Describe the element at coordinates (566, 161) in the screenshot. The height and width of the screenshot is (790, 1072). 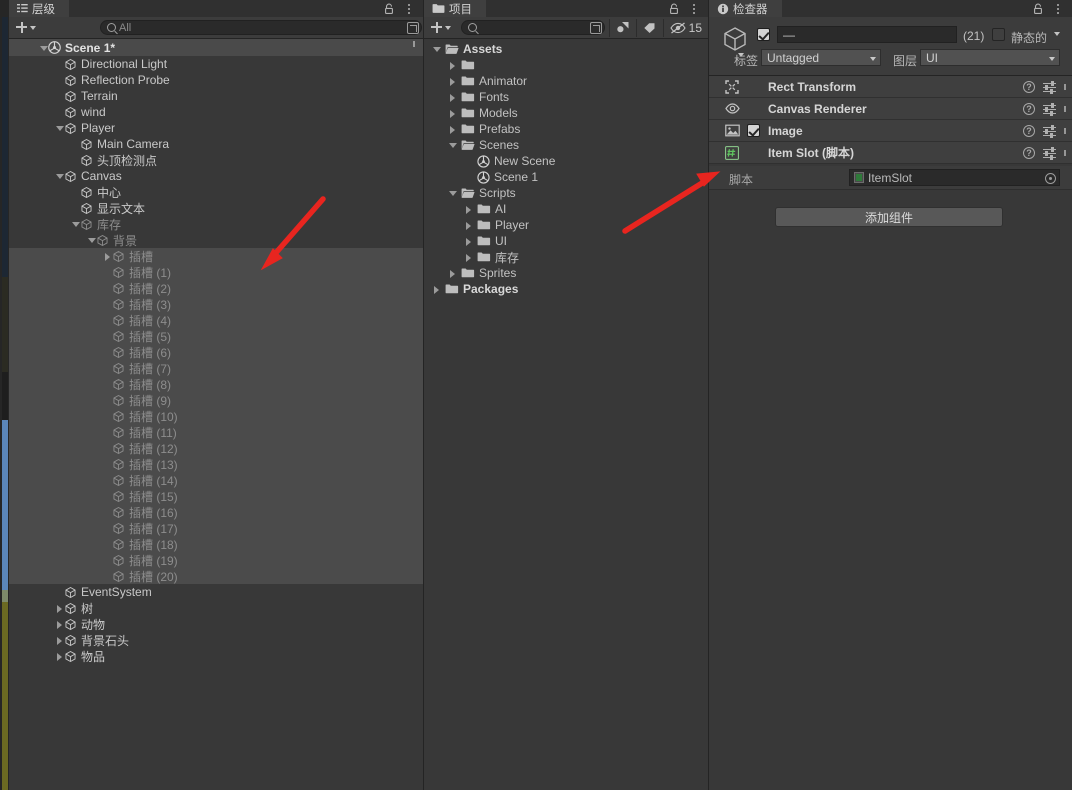
I see `project-row: New Scene` at that location.